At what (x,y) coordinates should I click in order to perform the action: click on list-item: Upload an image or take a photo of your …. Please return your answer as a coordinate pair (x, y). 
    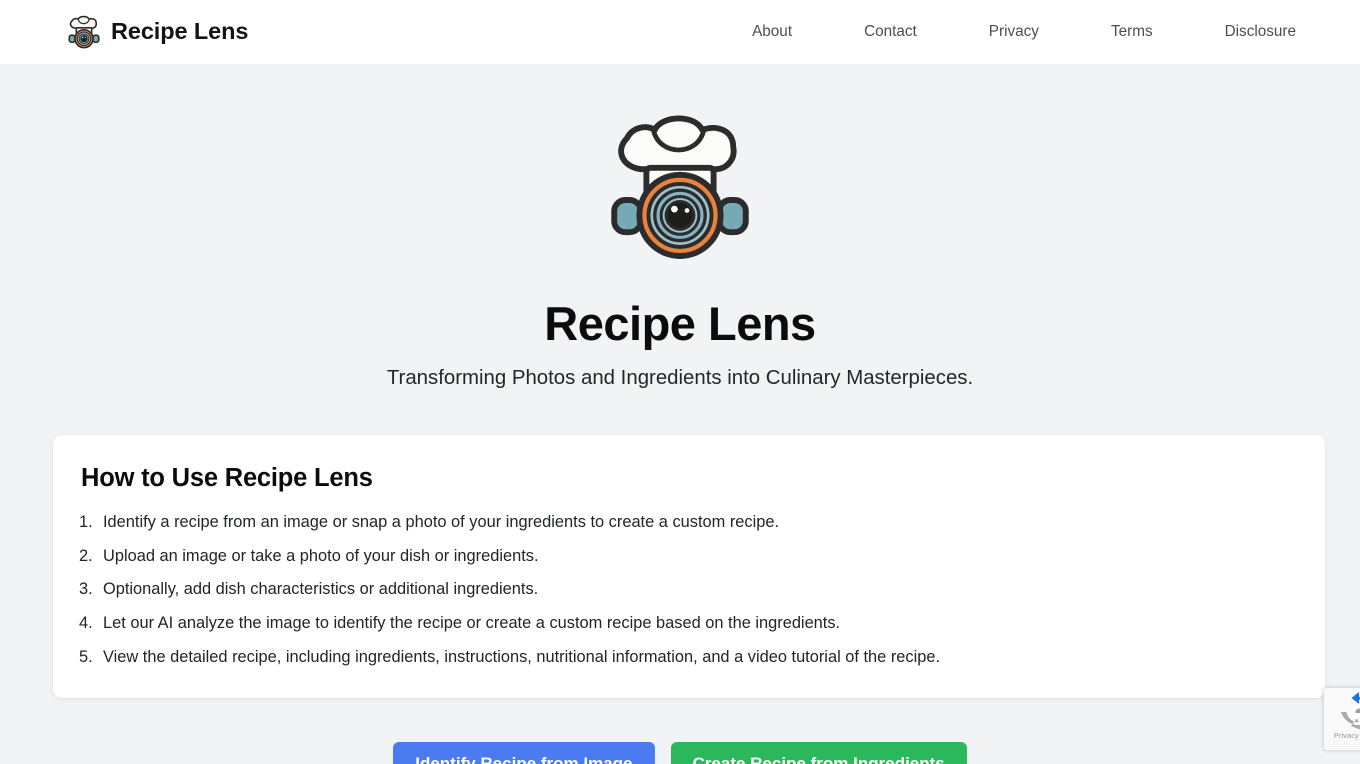
    Looking at the image, I should click on (309, 556).